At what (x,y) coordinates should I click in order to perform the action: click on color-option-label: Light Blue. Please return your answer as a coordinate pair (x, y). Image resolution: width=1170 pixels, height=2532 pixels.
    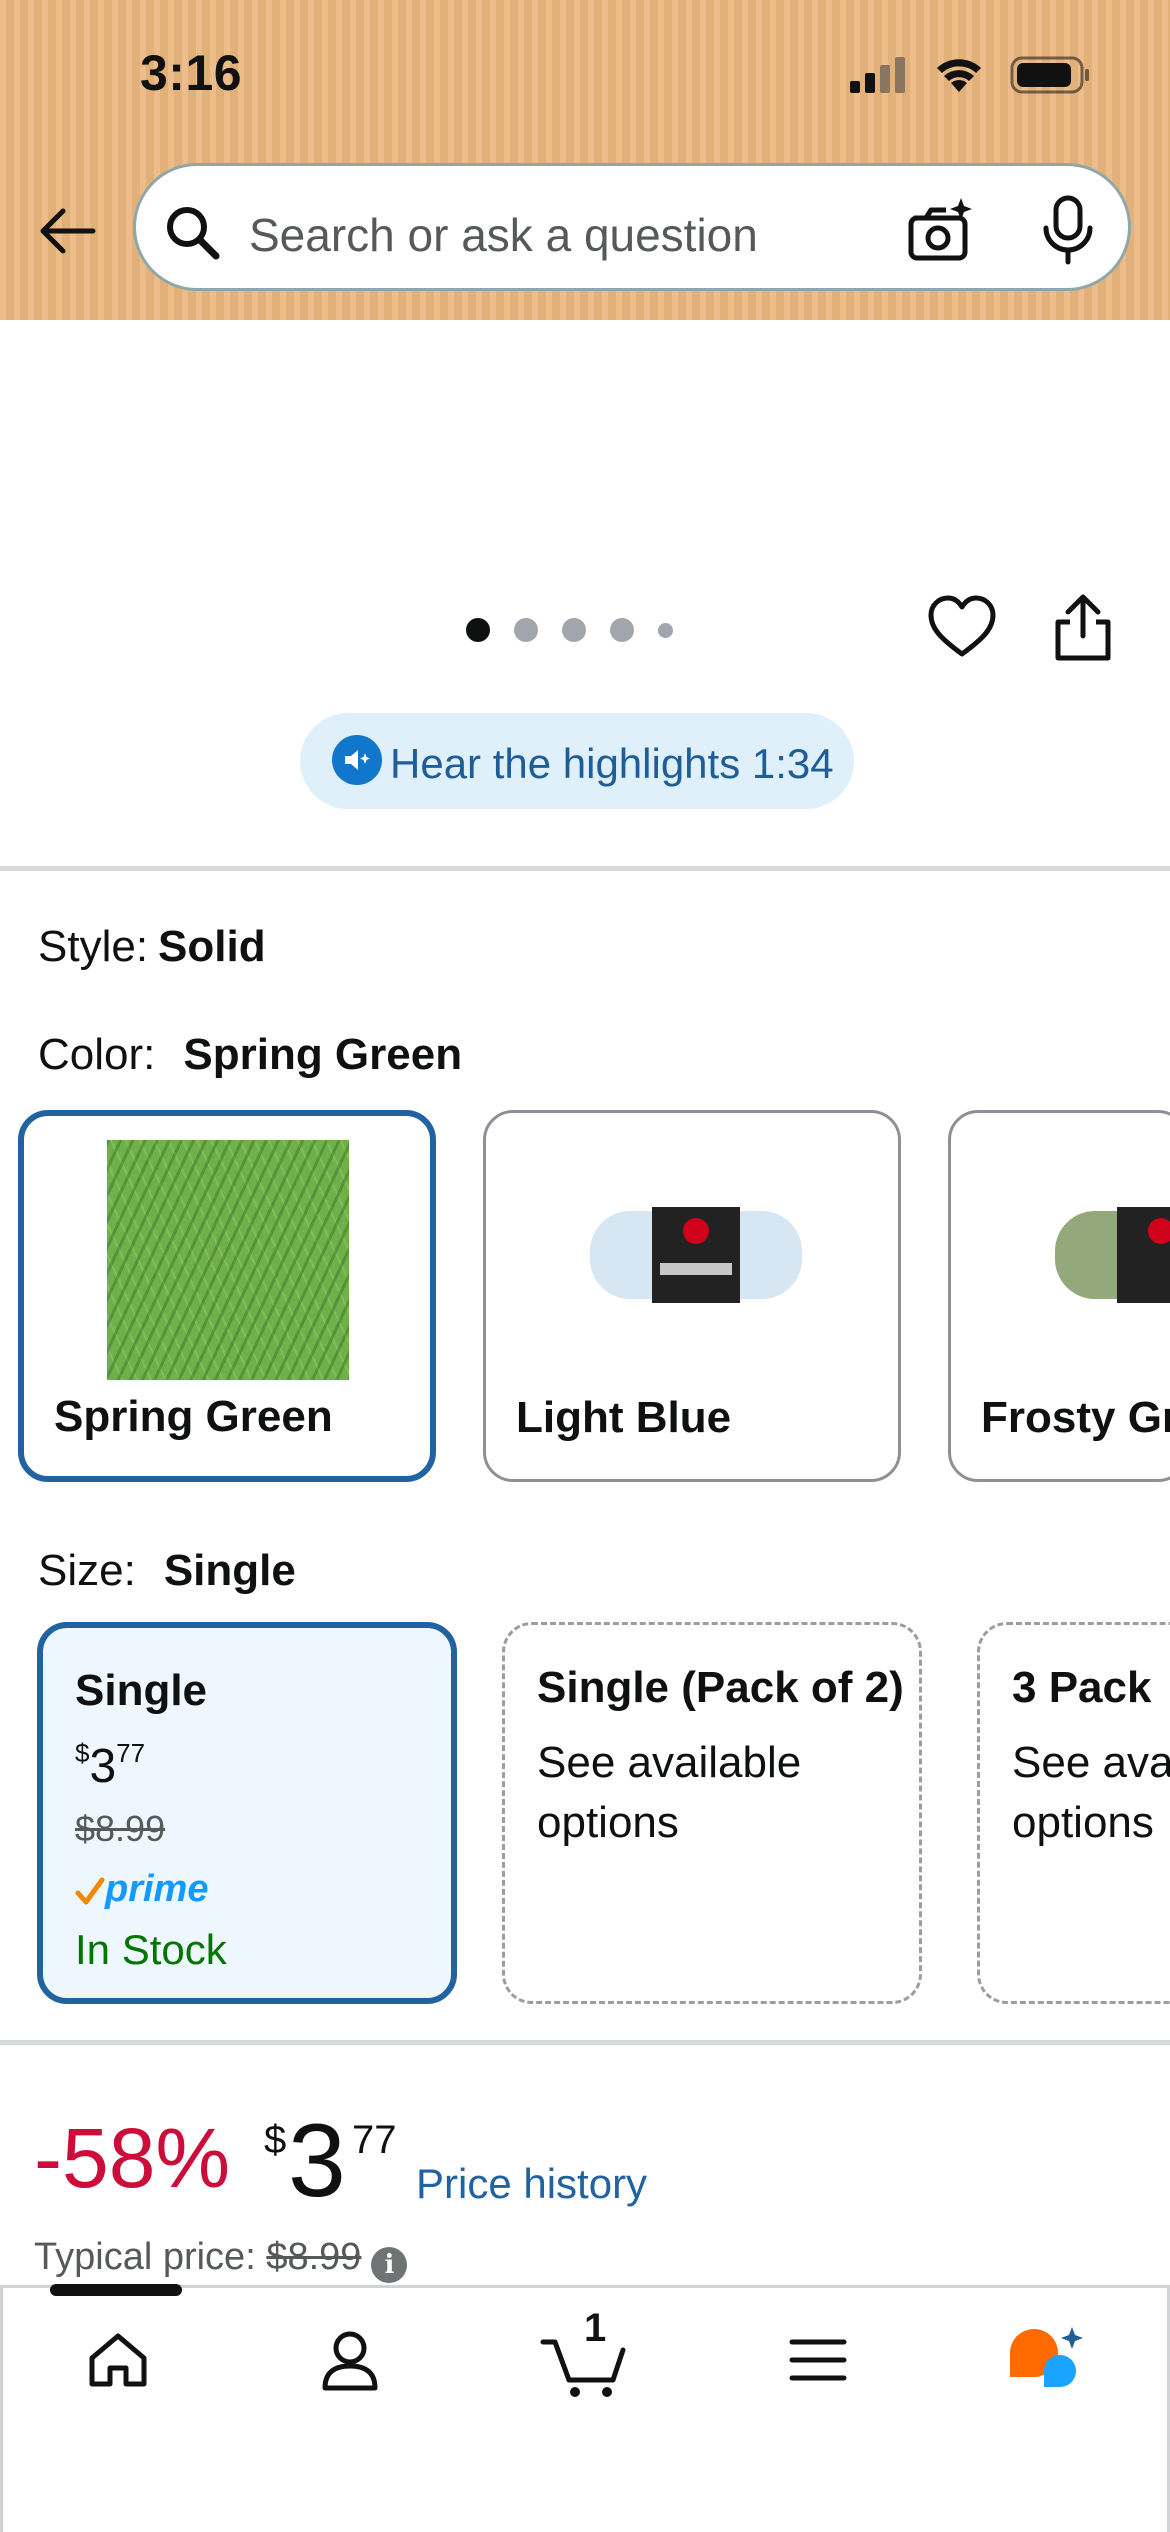
    Looking at the image, I should click on (624, 1417).